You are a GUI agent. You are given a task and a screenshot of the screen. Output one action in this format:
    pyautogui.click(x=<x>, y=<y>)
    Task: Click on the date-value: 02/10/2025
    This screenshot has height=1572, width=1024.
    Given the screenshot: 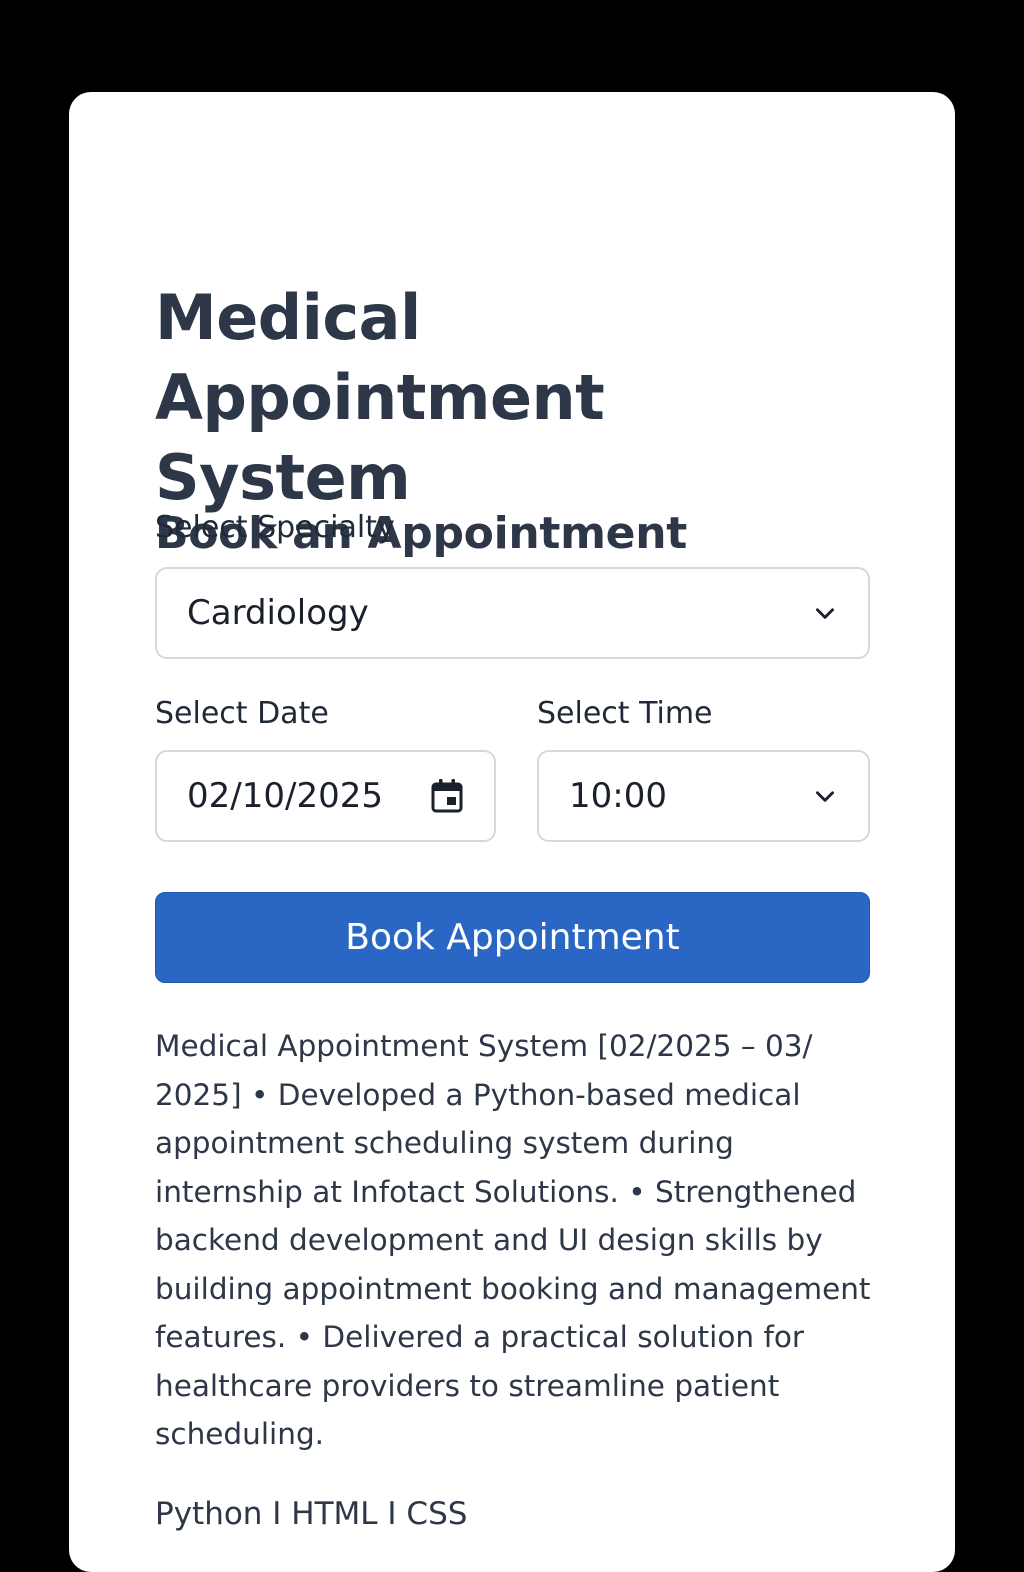 What is the action you would take?
    pyautogui.click(x=285, y=796)
    